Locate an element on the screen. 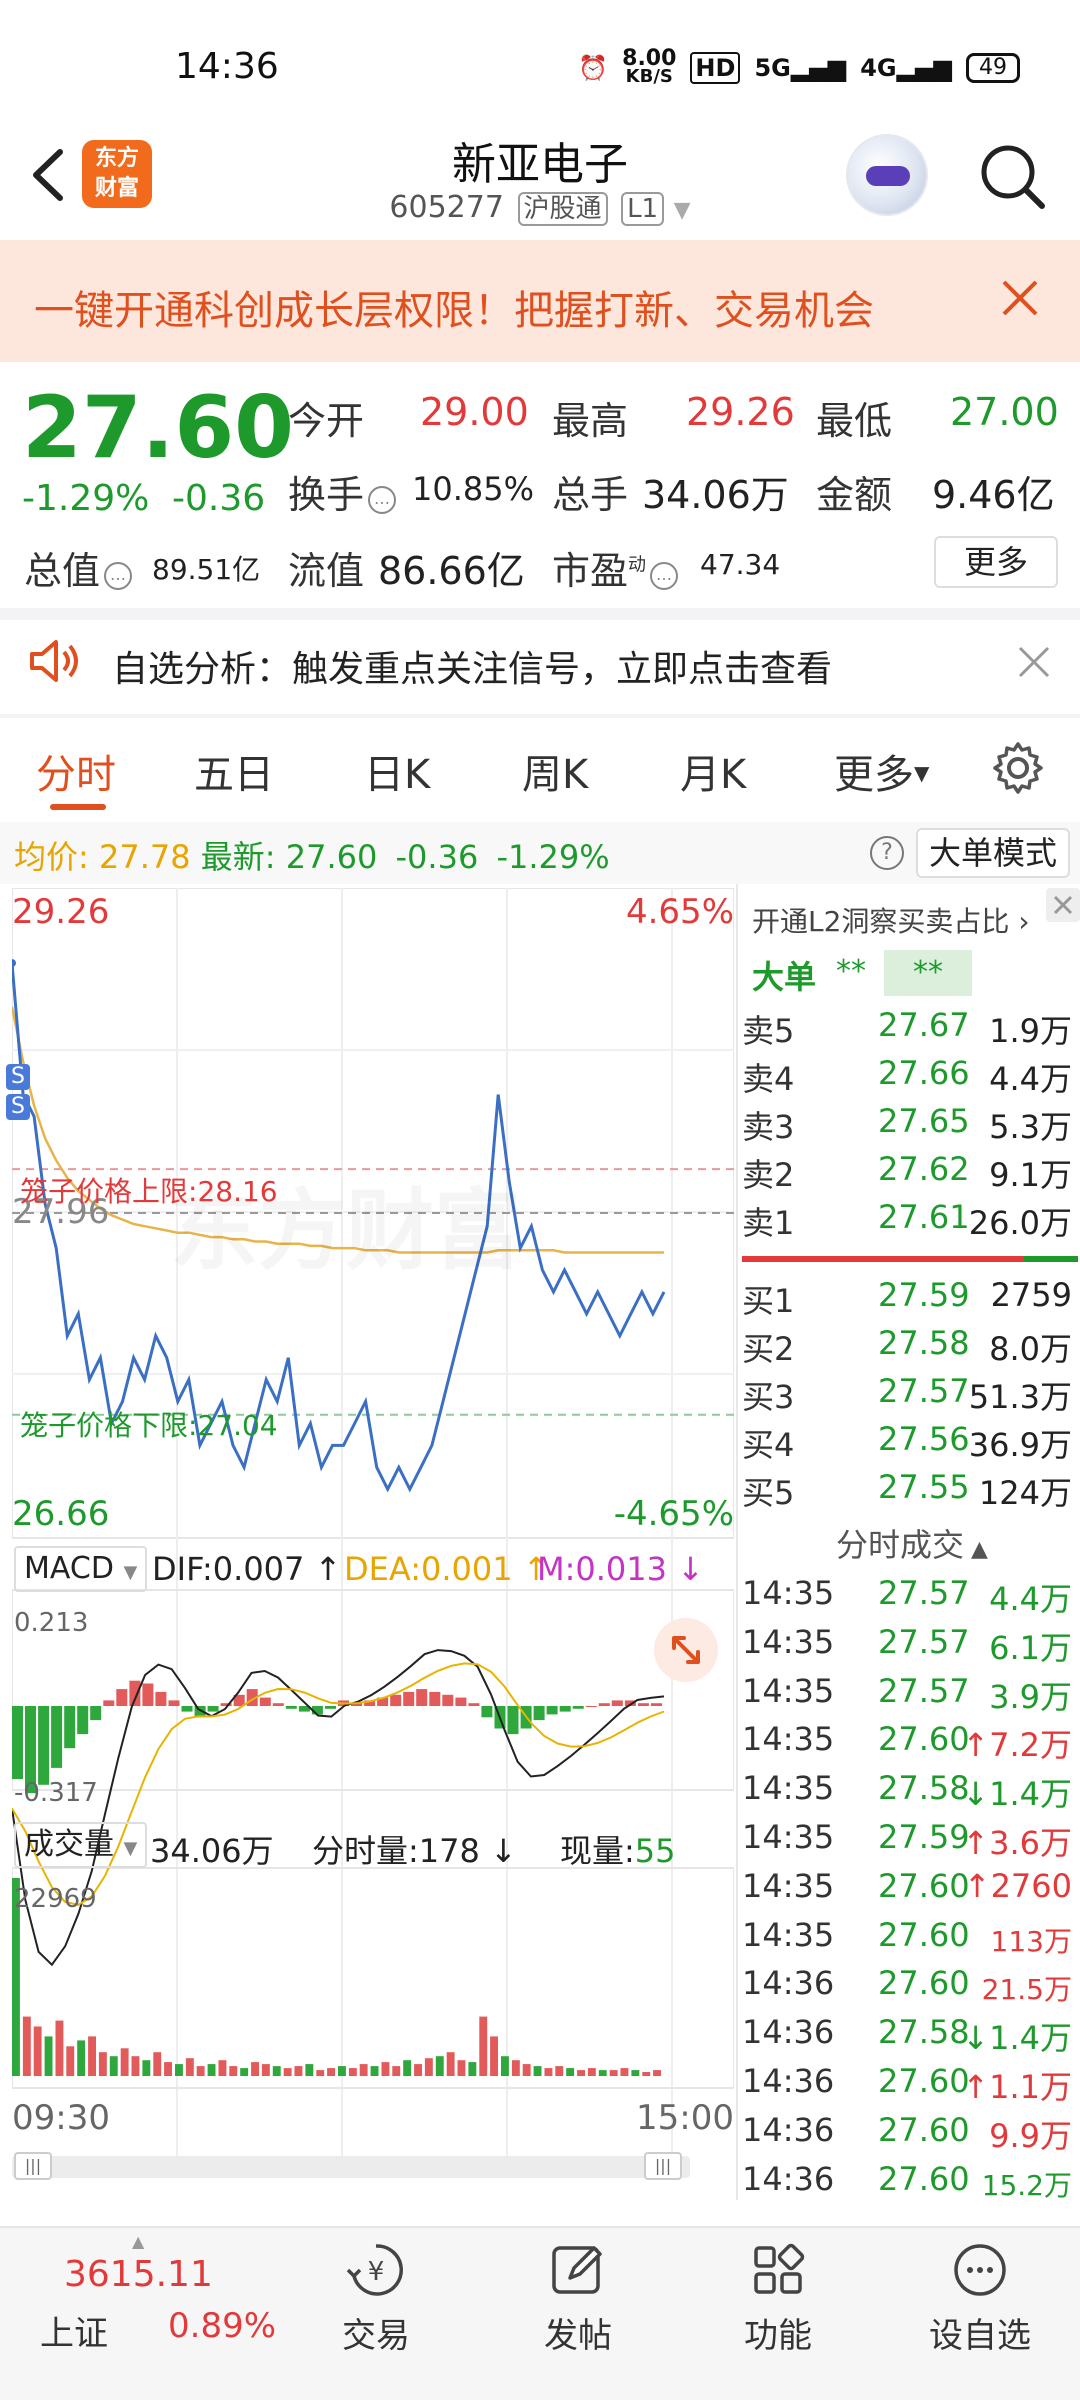  ask-row: 卖1 27.61 26.0万 is located at coordinates (907, 1222).